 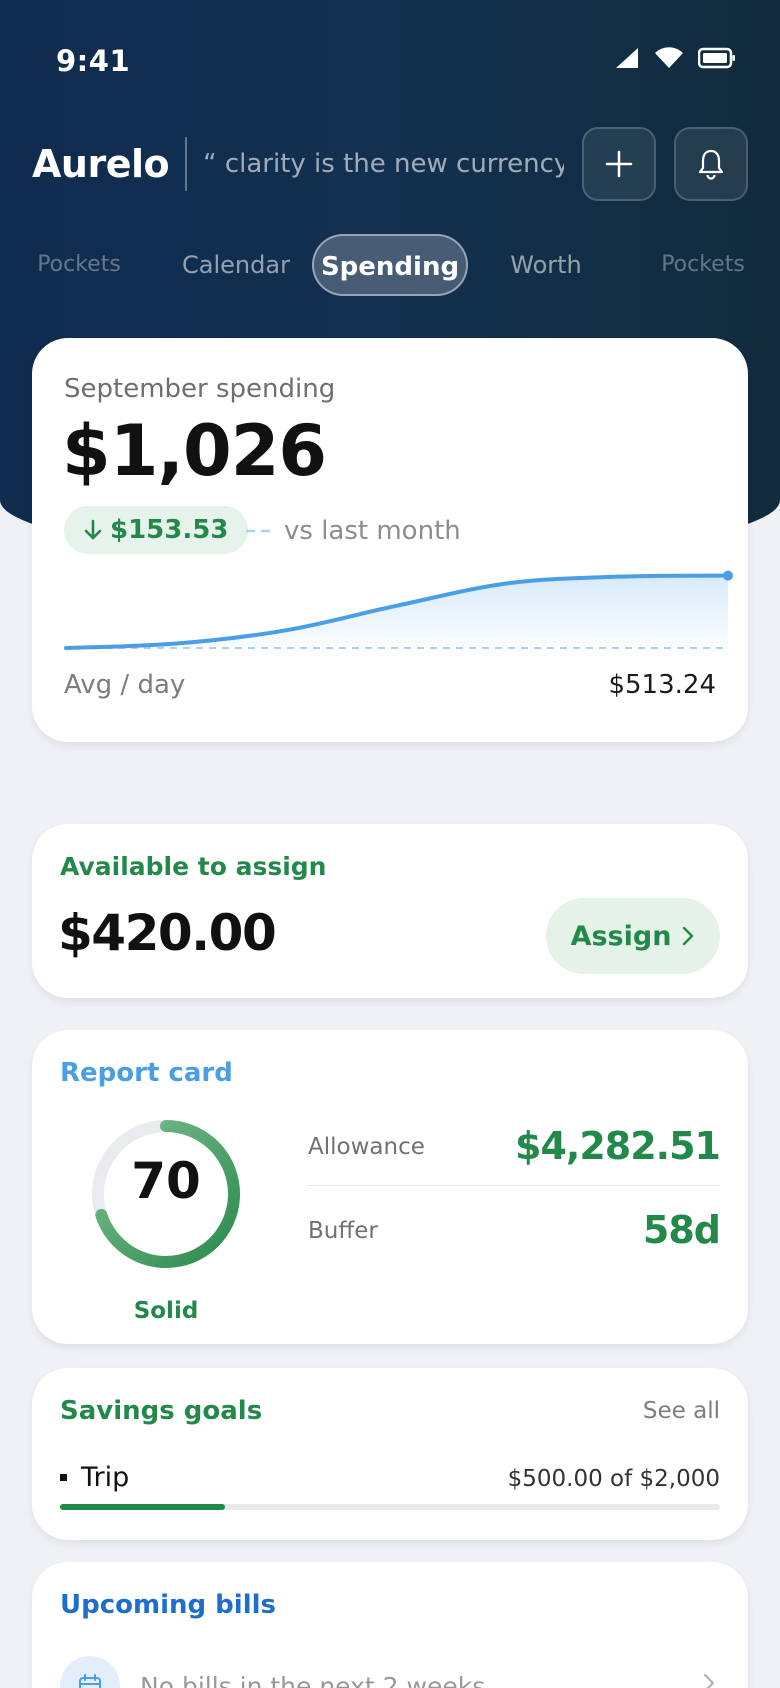 I want to click on notifications-button, so click(x=711, y=164).